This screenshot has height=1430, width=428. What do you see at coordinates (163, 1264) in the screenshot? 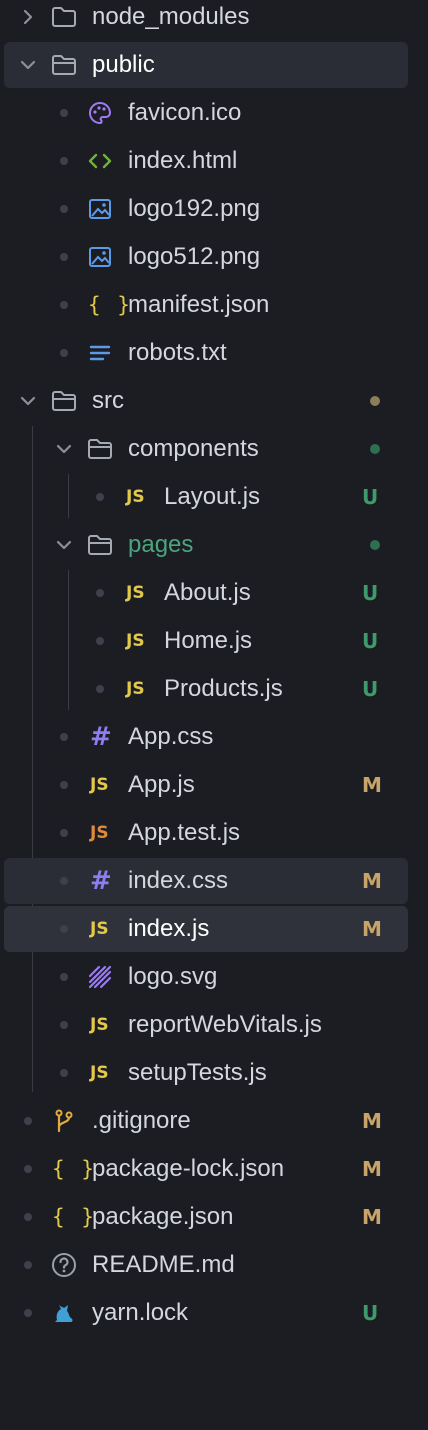
I see `file-label: README.md` at bounding box center [163, 1264].